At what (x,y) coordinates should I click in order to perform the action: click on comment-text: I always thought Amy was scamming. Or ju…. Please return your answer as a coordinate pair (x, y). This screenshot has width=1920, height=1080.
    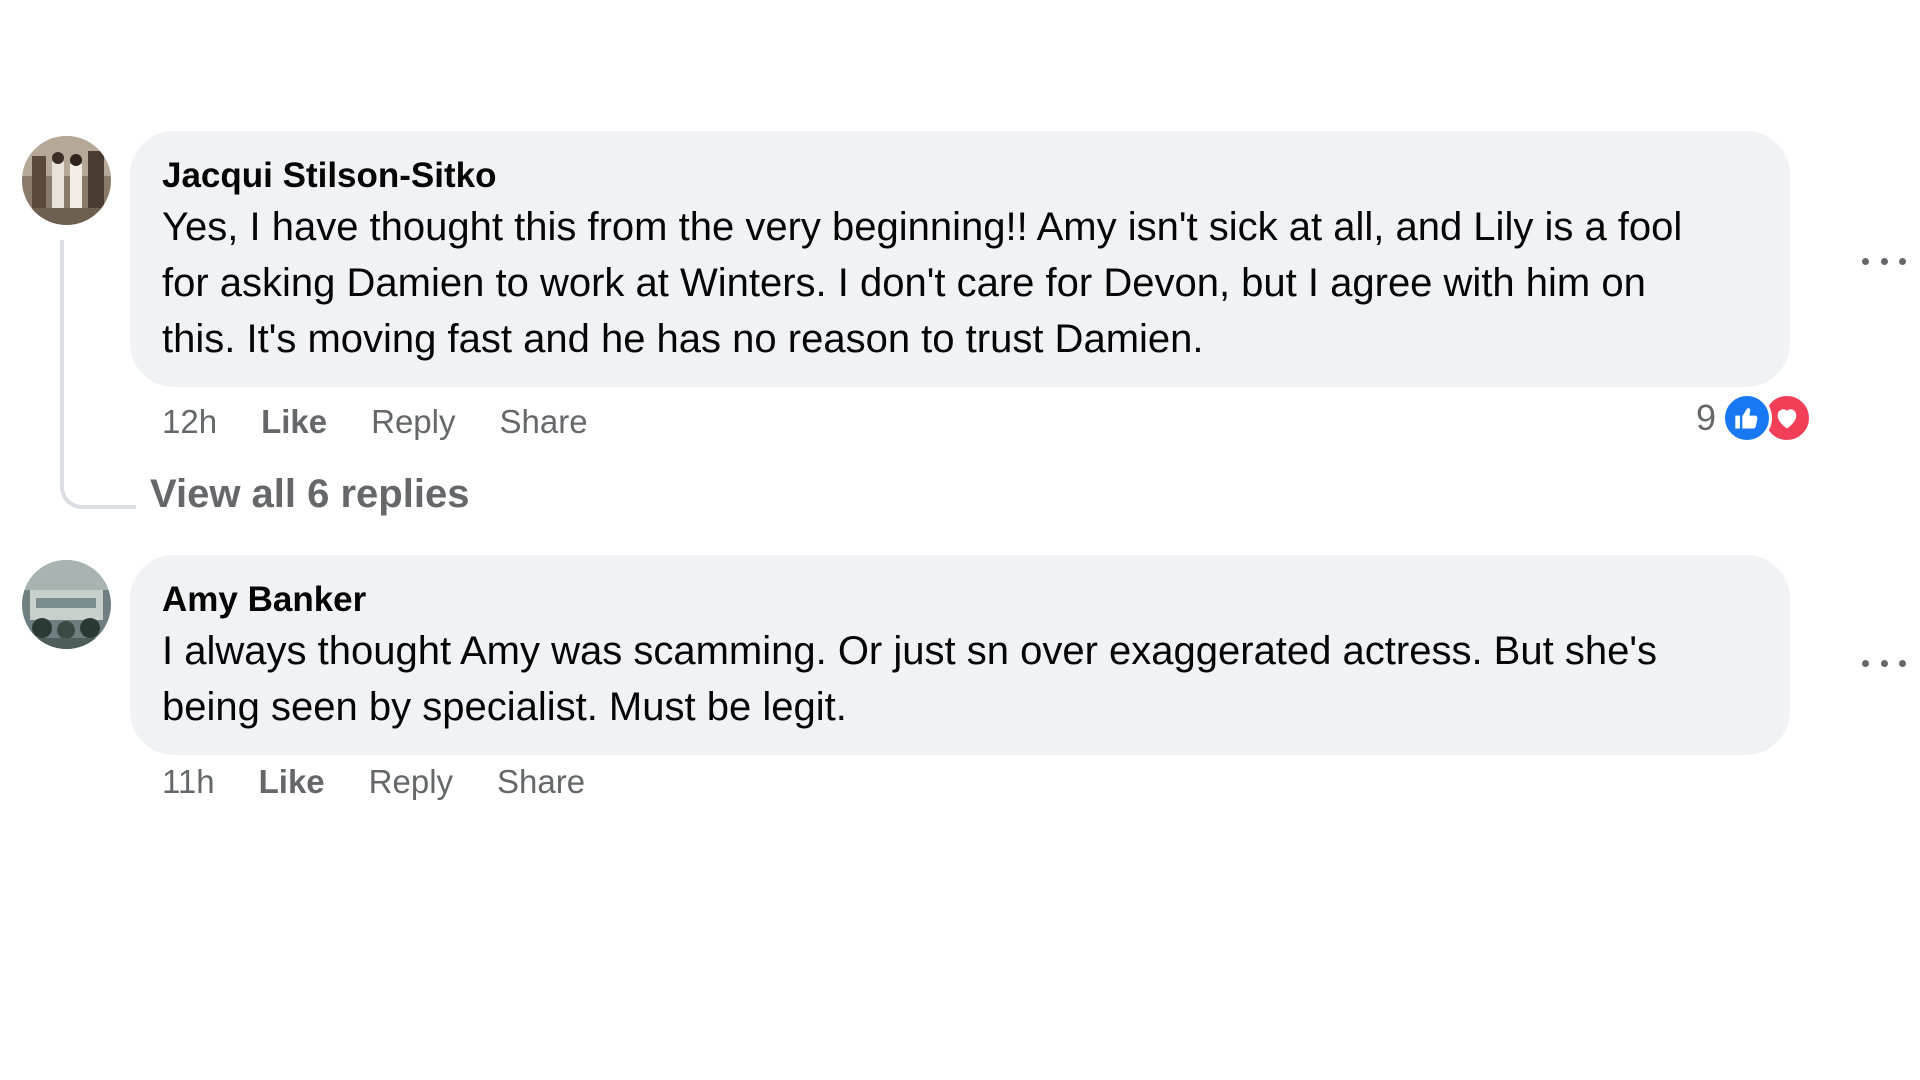
    Looking at the image, I should click on (960, 679).